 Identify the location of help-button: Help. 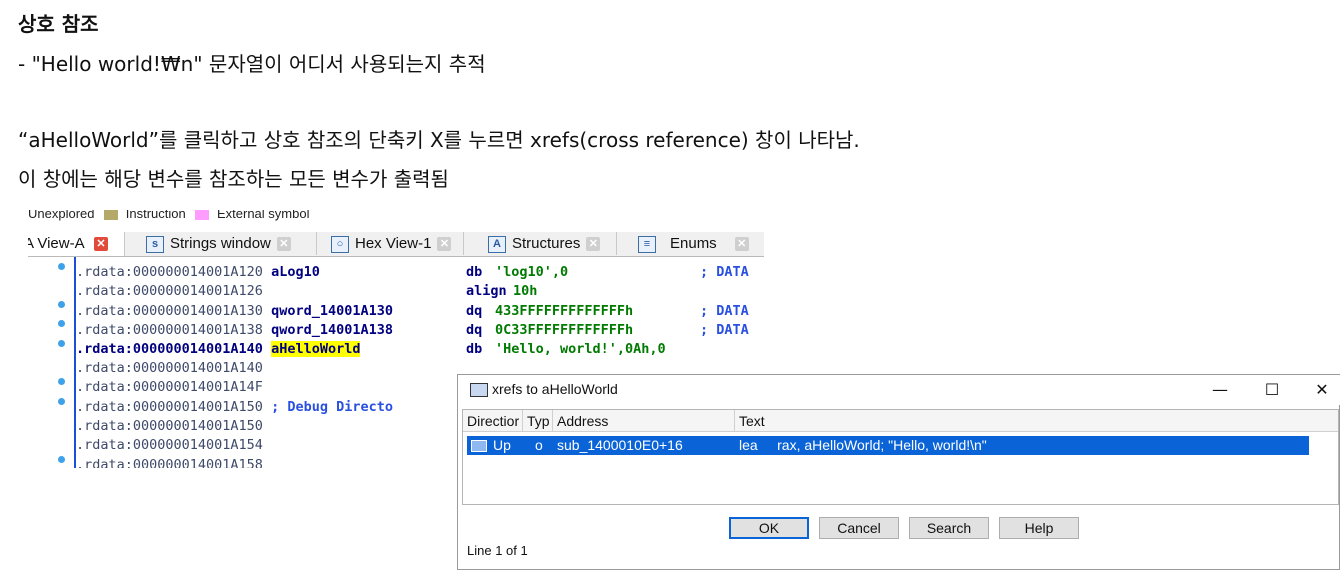
(1039, 528).